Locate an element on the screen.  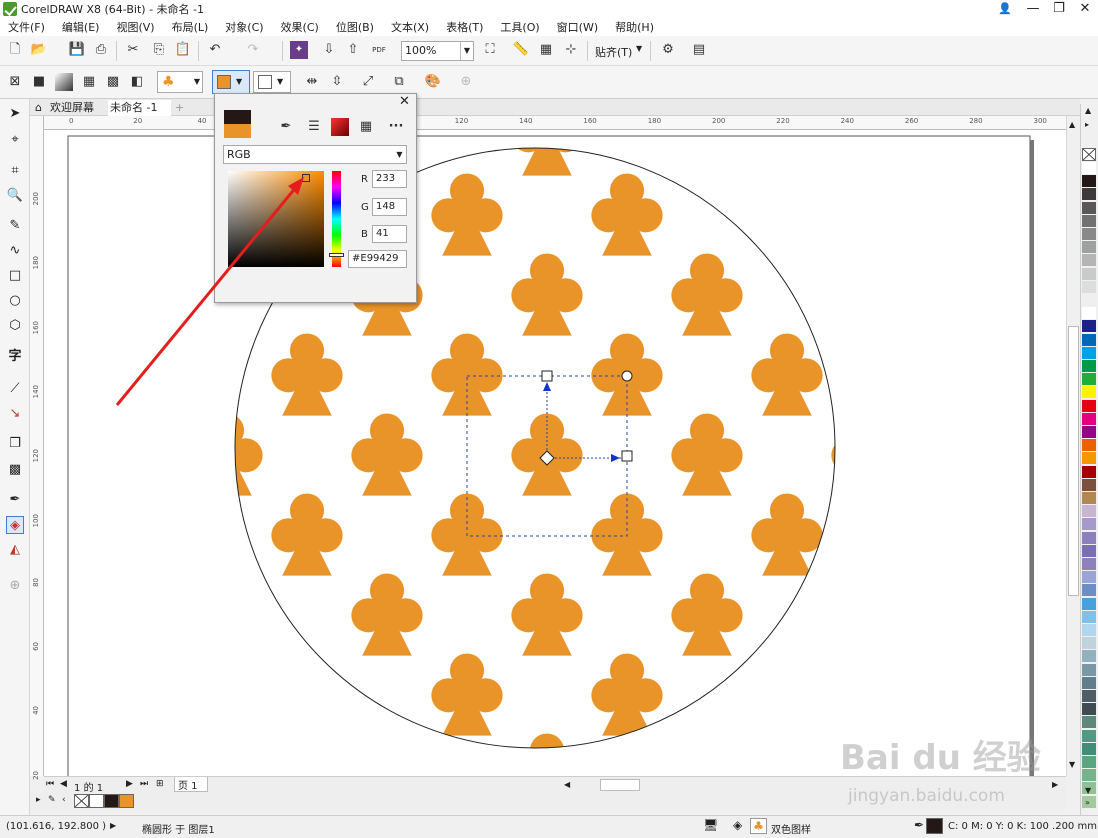
annotation-overlay is located at coordinates (209, 291).